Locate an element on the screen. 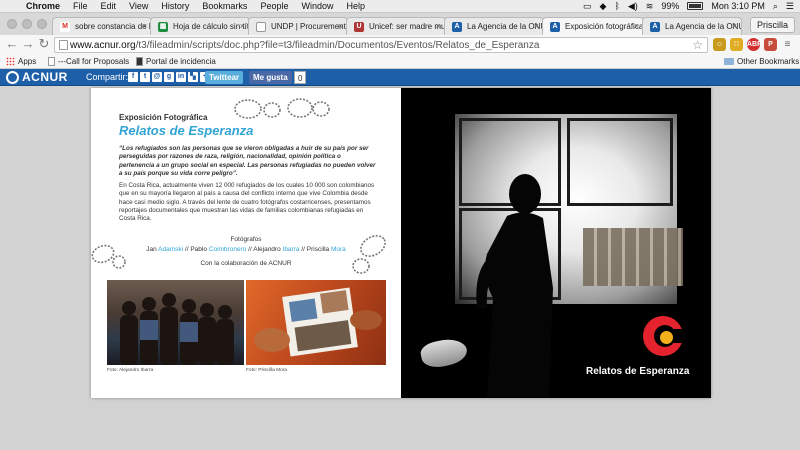  tab-acnur-1: A La Agencia de la ONU × is located at coordinates (494, 26).